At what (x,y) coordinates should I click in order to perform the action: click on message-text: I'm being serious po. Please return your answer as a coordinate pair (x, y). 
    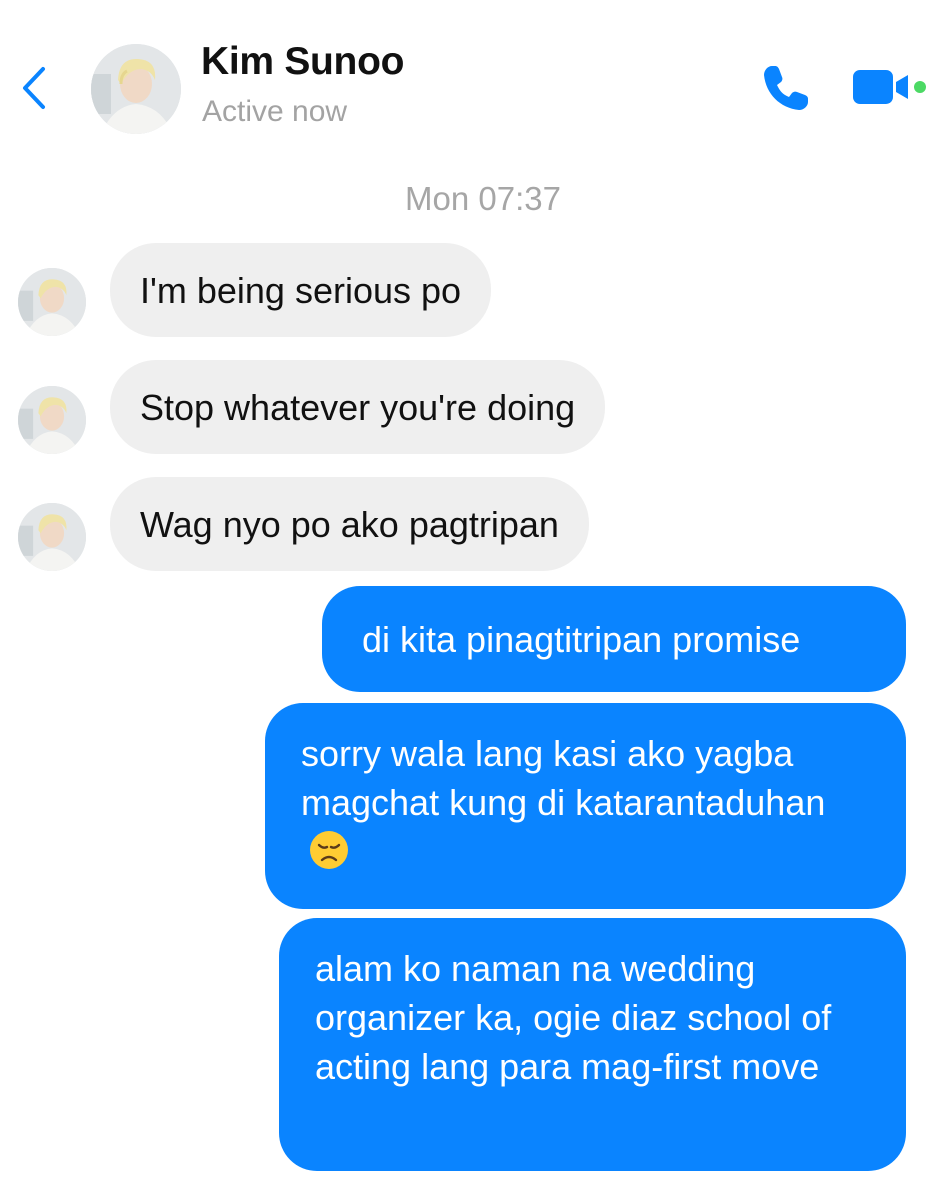
    Looking at the image, I should click on (301, 290).